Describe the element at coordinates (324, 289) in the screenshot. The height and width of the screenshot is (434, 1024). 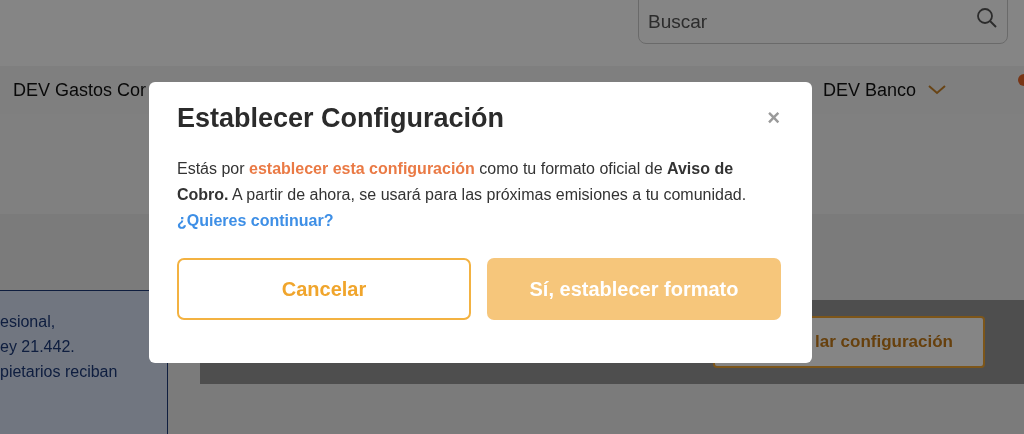
I see `cancel-button: Cancelar` at that location.